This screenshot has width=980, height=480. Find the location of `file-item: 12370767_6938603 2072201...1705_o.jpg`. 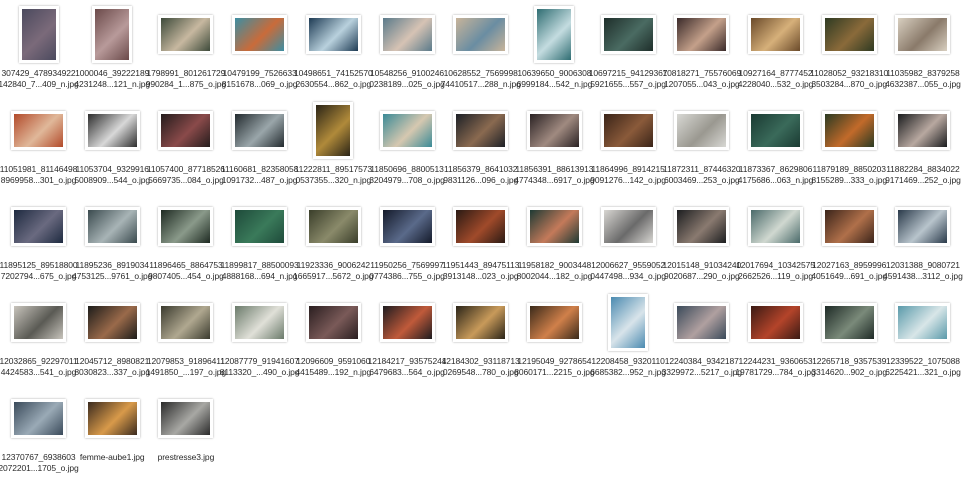

file-item: 12370767_6938603 2072201...1705_o.jpg is located at coordinates (39, 433).